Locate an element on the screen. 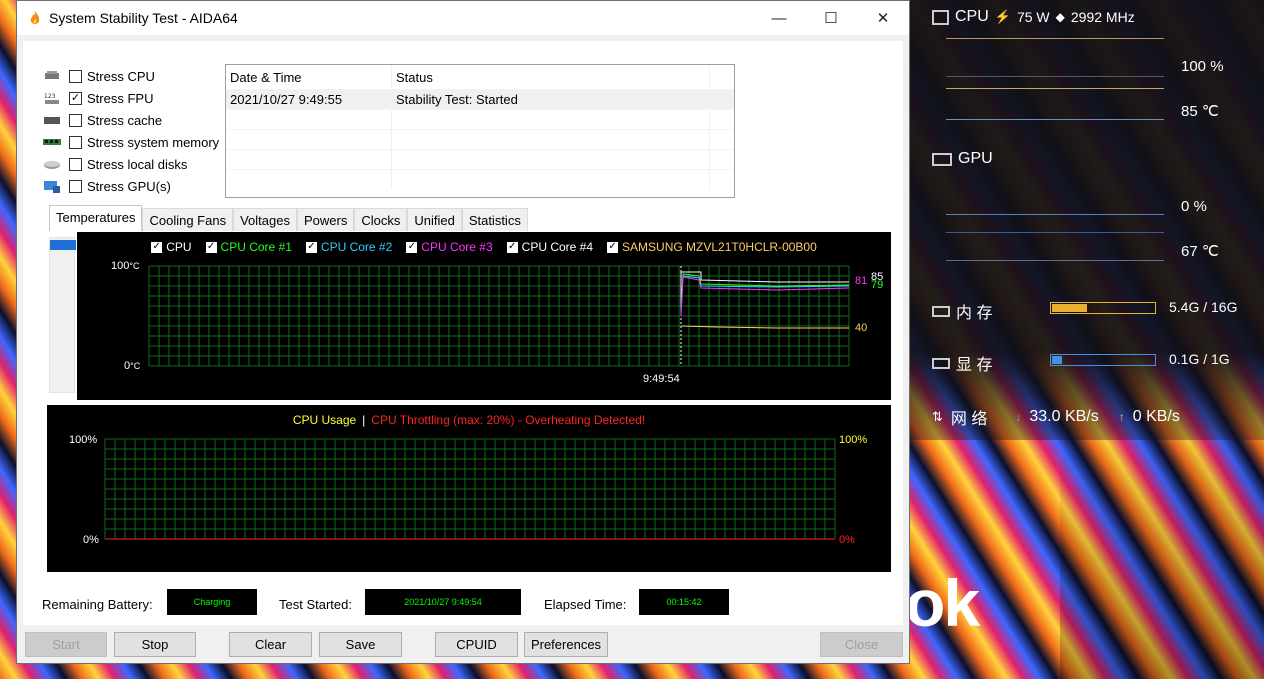  legend-cpu: ✓ CPU is located at coordinates (171, 247).